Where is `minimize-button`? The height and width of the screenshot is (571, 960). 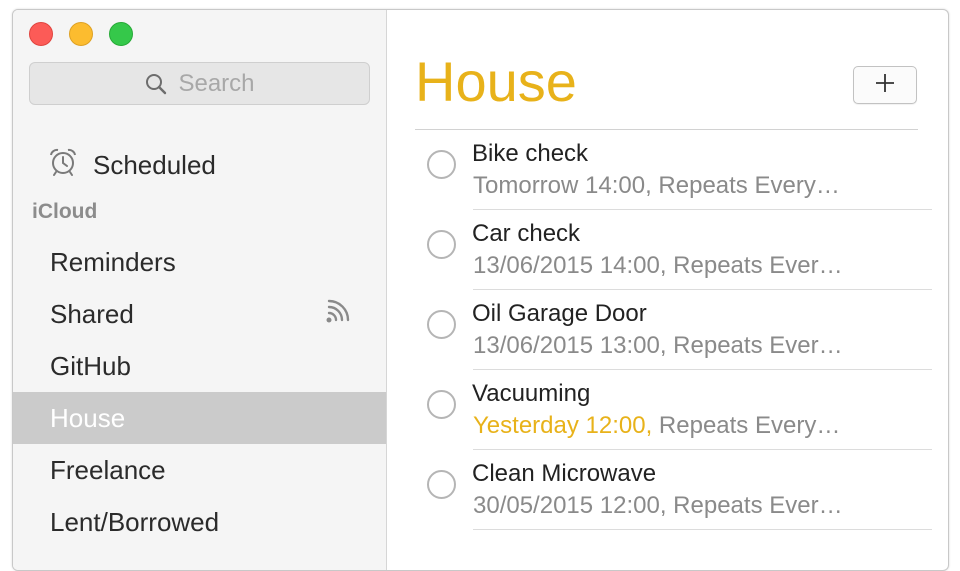 minimize-button is located at coordinates (81, 34).